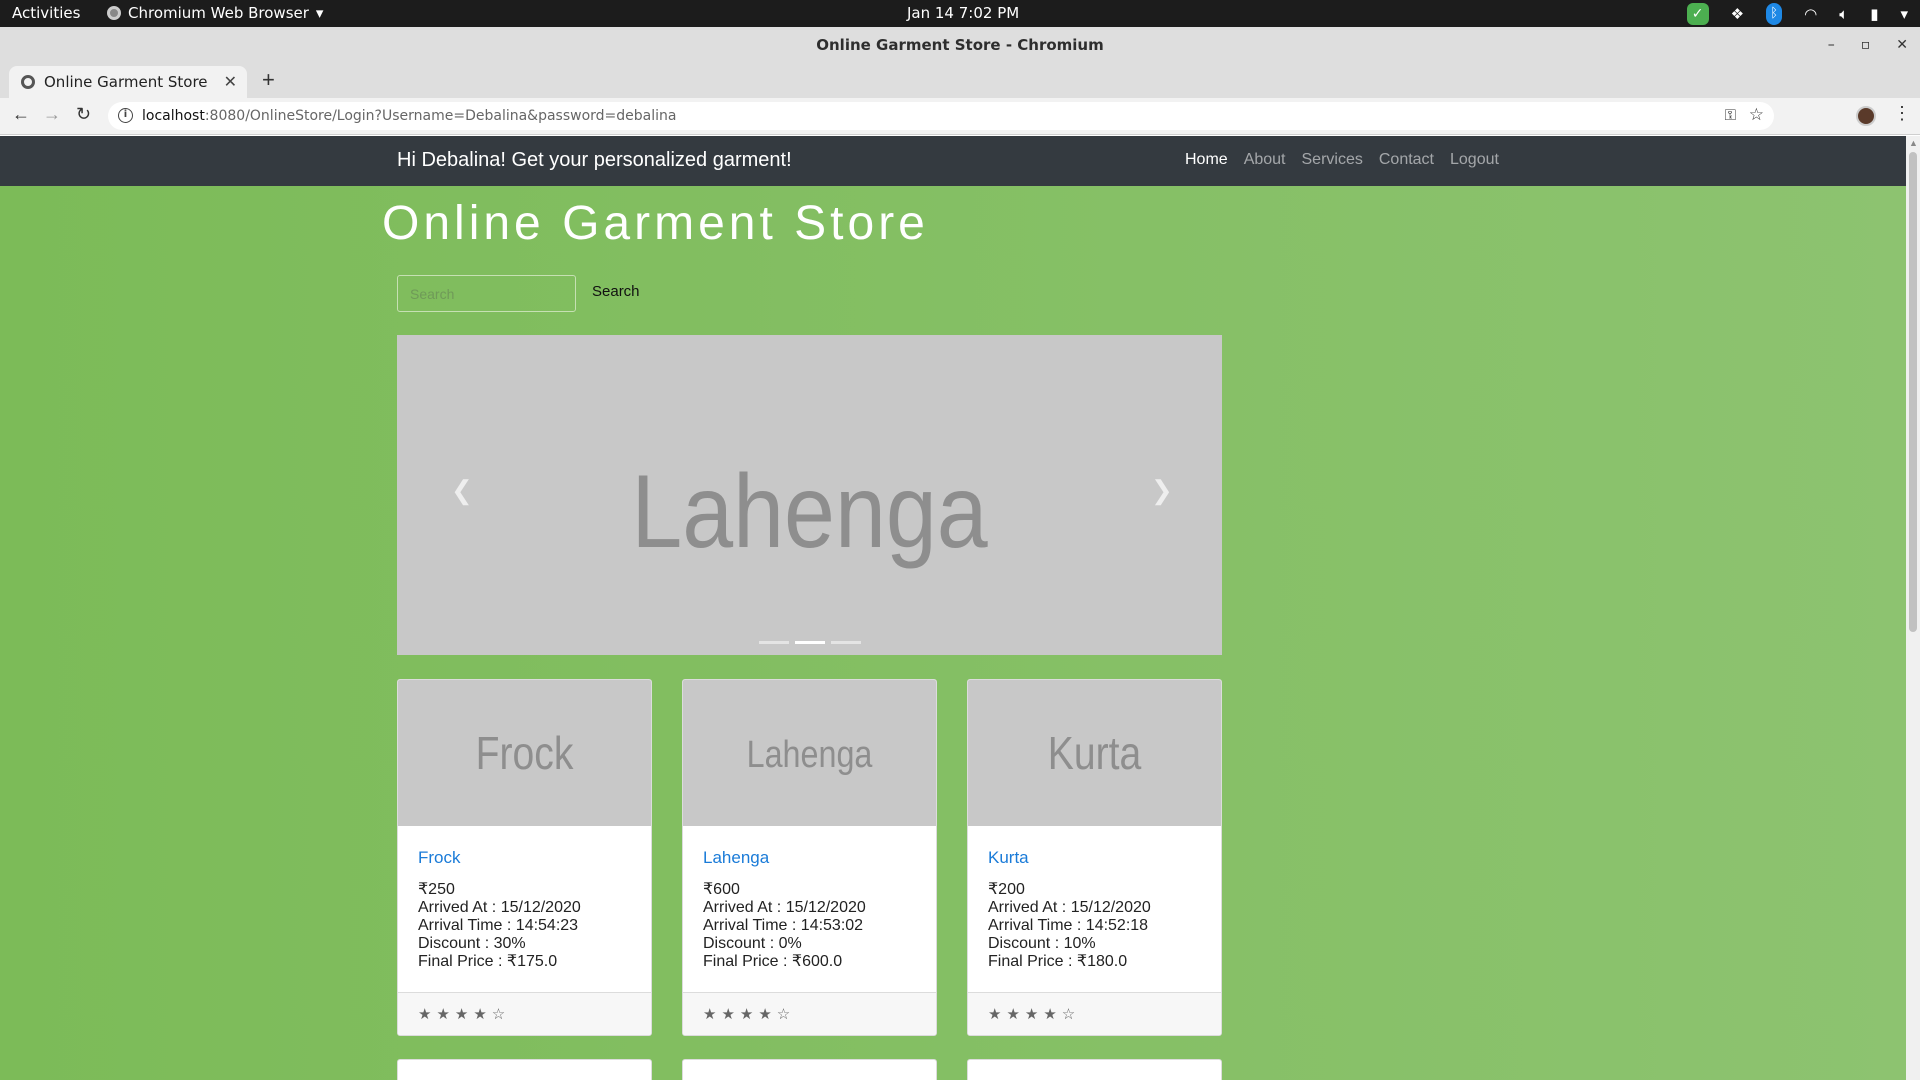 This screenshot has width=1920, height=1080. I want to click on product-name-link: Frock, so click(439, 858).